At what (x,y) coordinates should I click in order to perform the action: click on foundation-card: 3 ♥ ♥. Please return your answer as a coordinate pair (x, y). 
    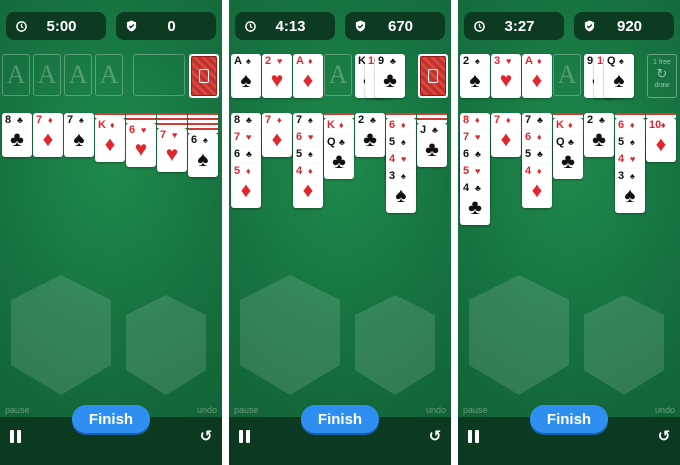
    Looking at the image, I should click on (506, 76).